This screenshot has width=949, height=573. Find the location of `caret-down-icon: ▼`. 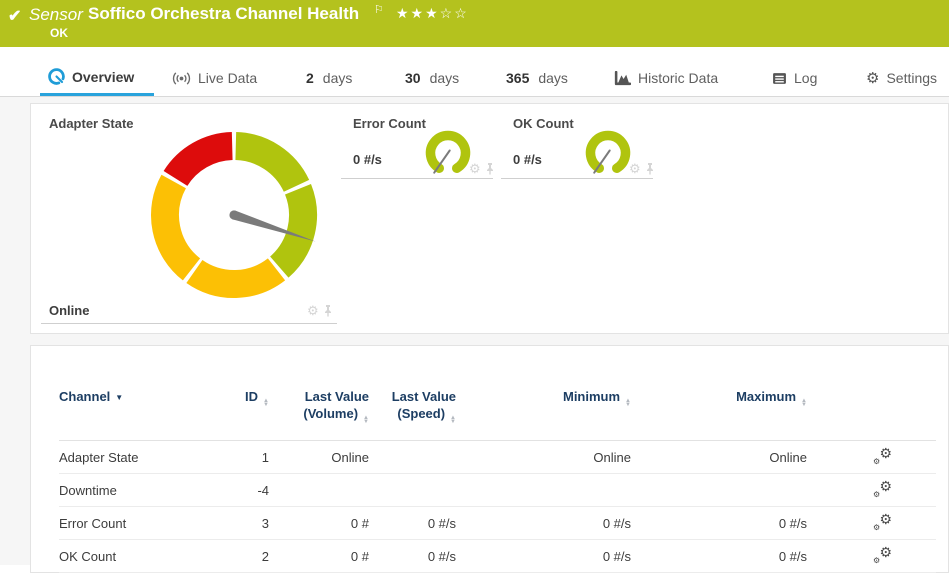

caret-down-icon: ▼ is located at coordinates (119, 397).